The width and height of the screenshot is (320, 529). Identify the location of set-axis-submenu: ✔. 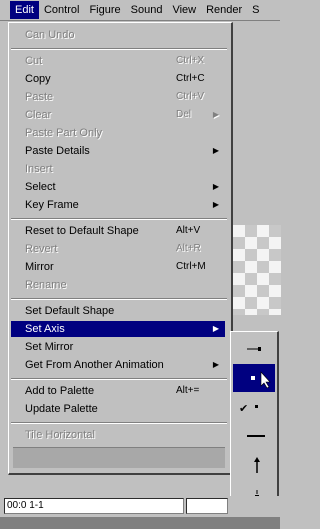
(254, 422).